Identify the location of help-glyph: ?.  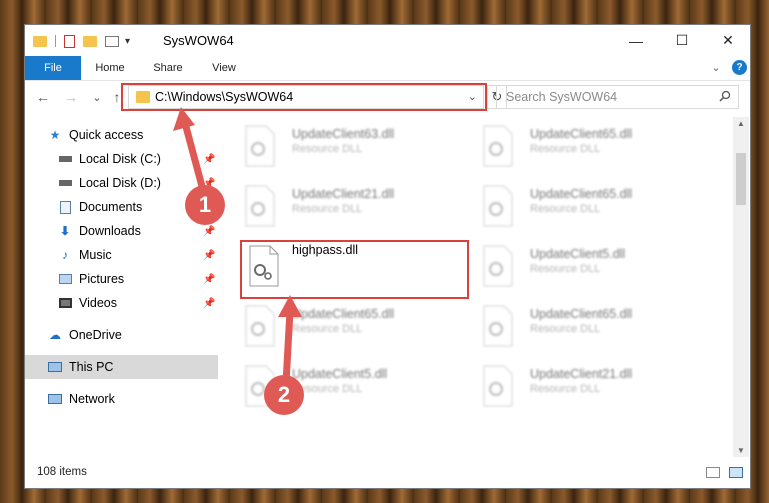
(739, 67).